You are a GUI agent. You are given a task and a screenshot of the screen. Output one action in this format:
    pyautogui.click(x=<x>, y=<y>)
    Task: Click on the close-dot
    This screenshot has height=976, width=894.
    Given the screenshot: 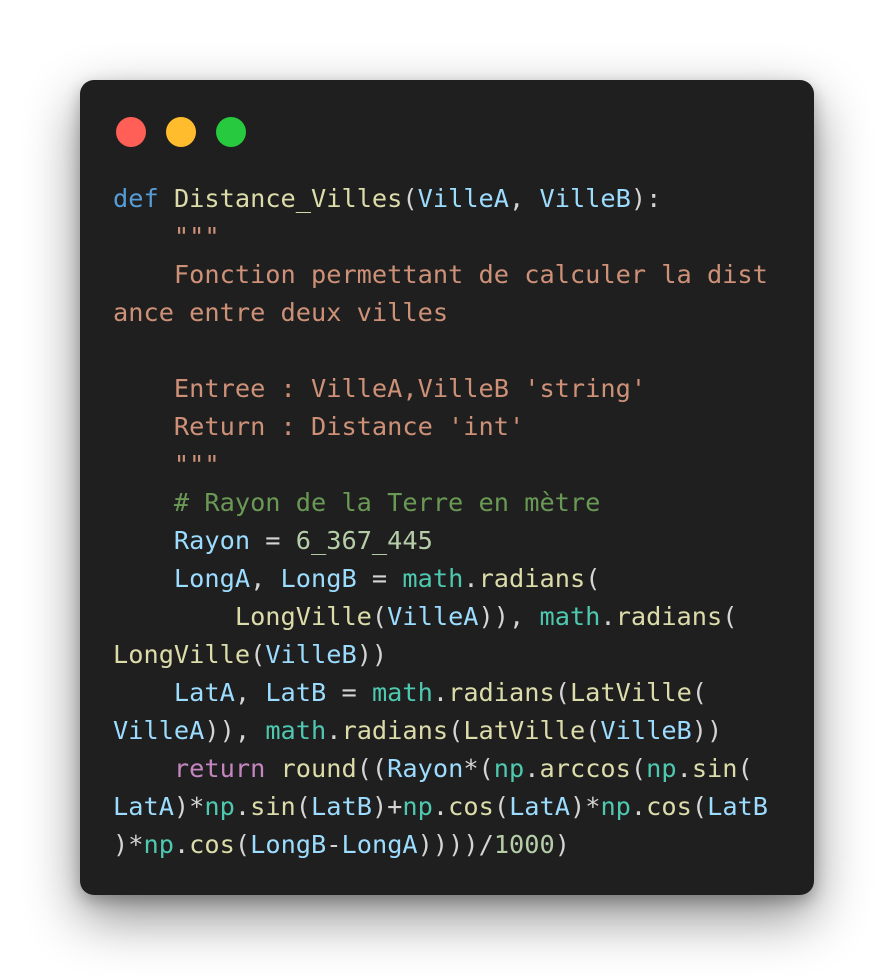 What is the action you would take?
    pyautogui.click(x=131, y=132)
    